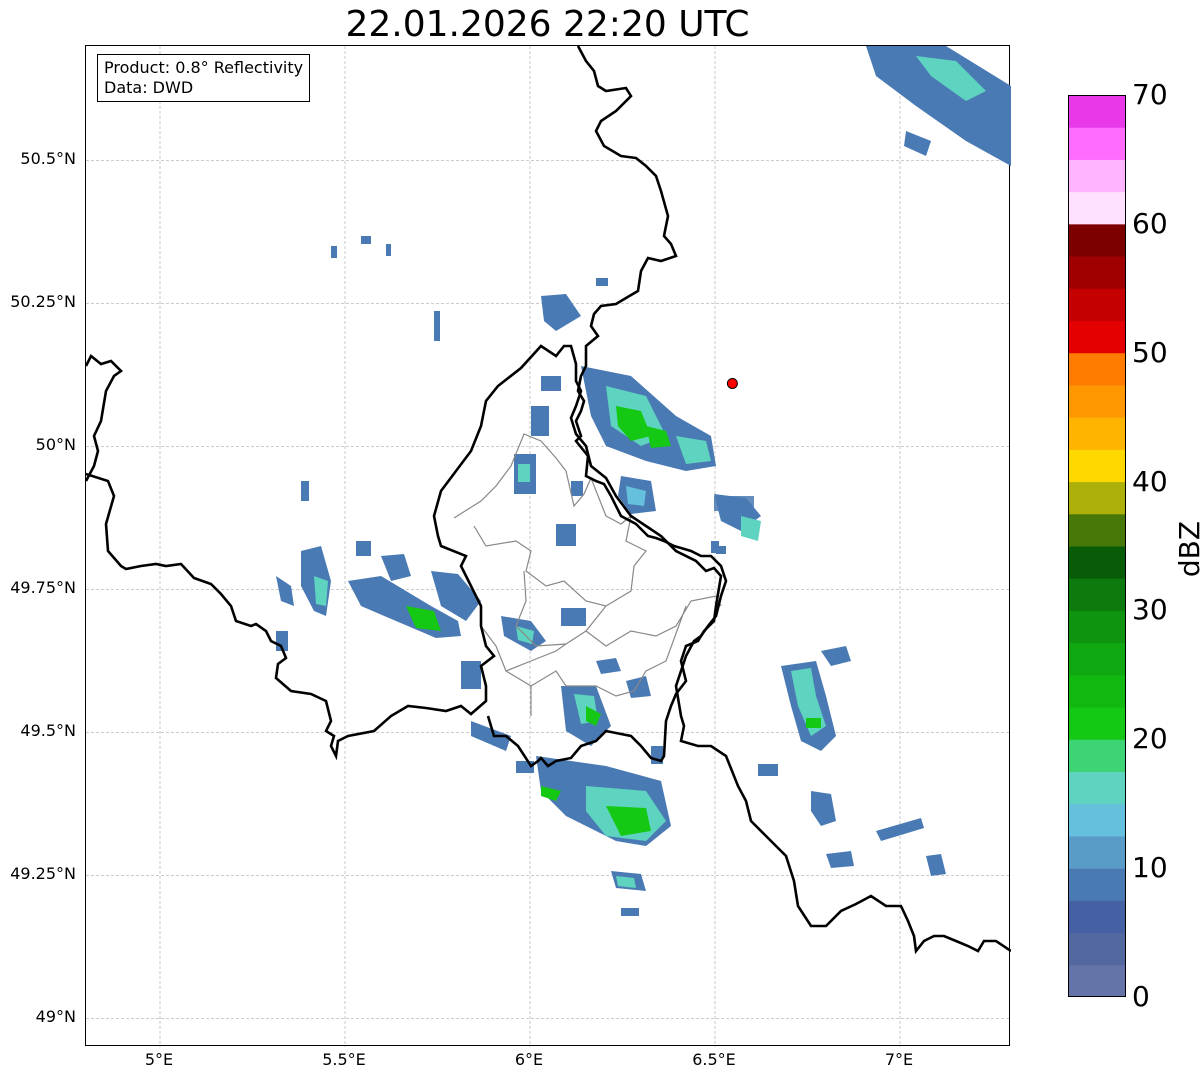 The height and width of the screenshot is (1081, 1202). I want to click on colorbar-title: dBZ, so click(1187, 549).